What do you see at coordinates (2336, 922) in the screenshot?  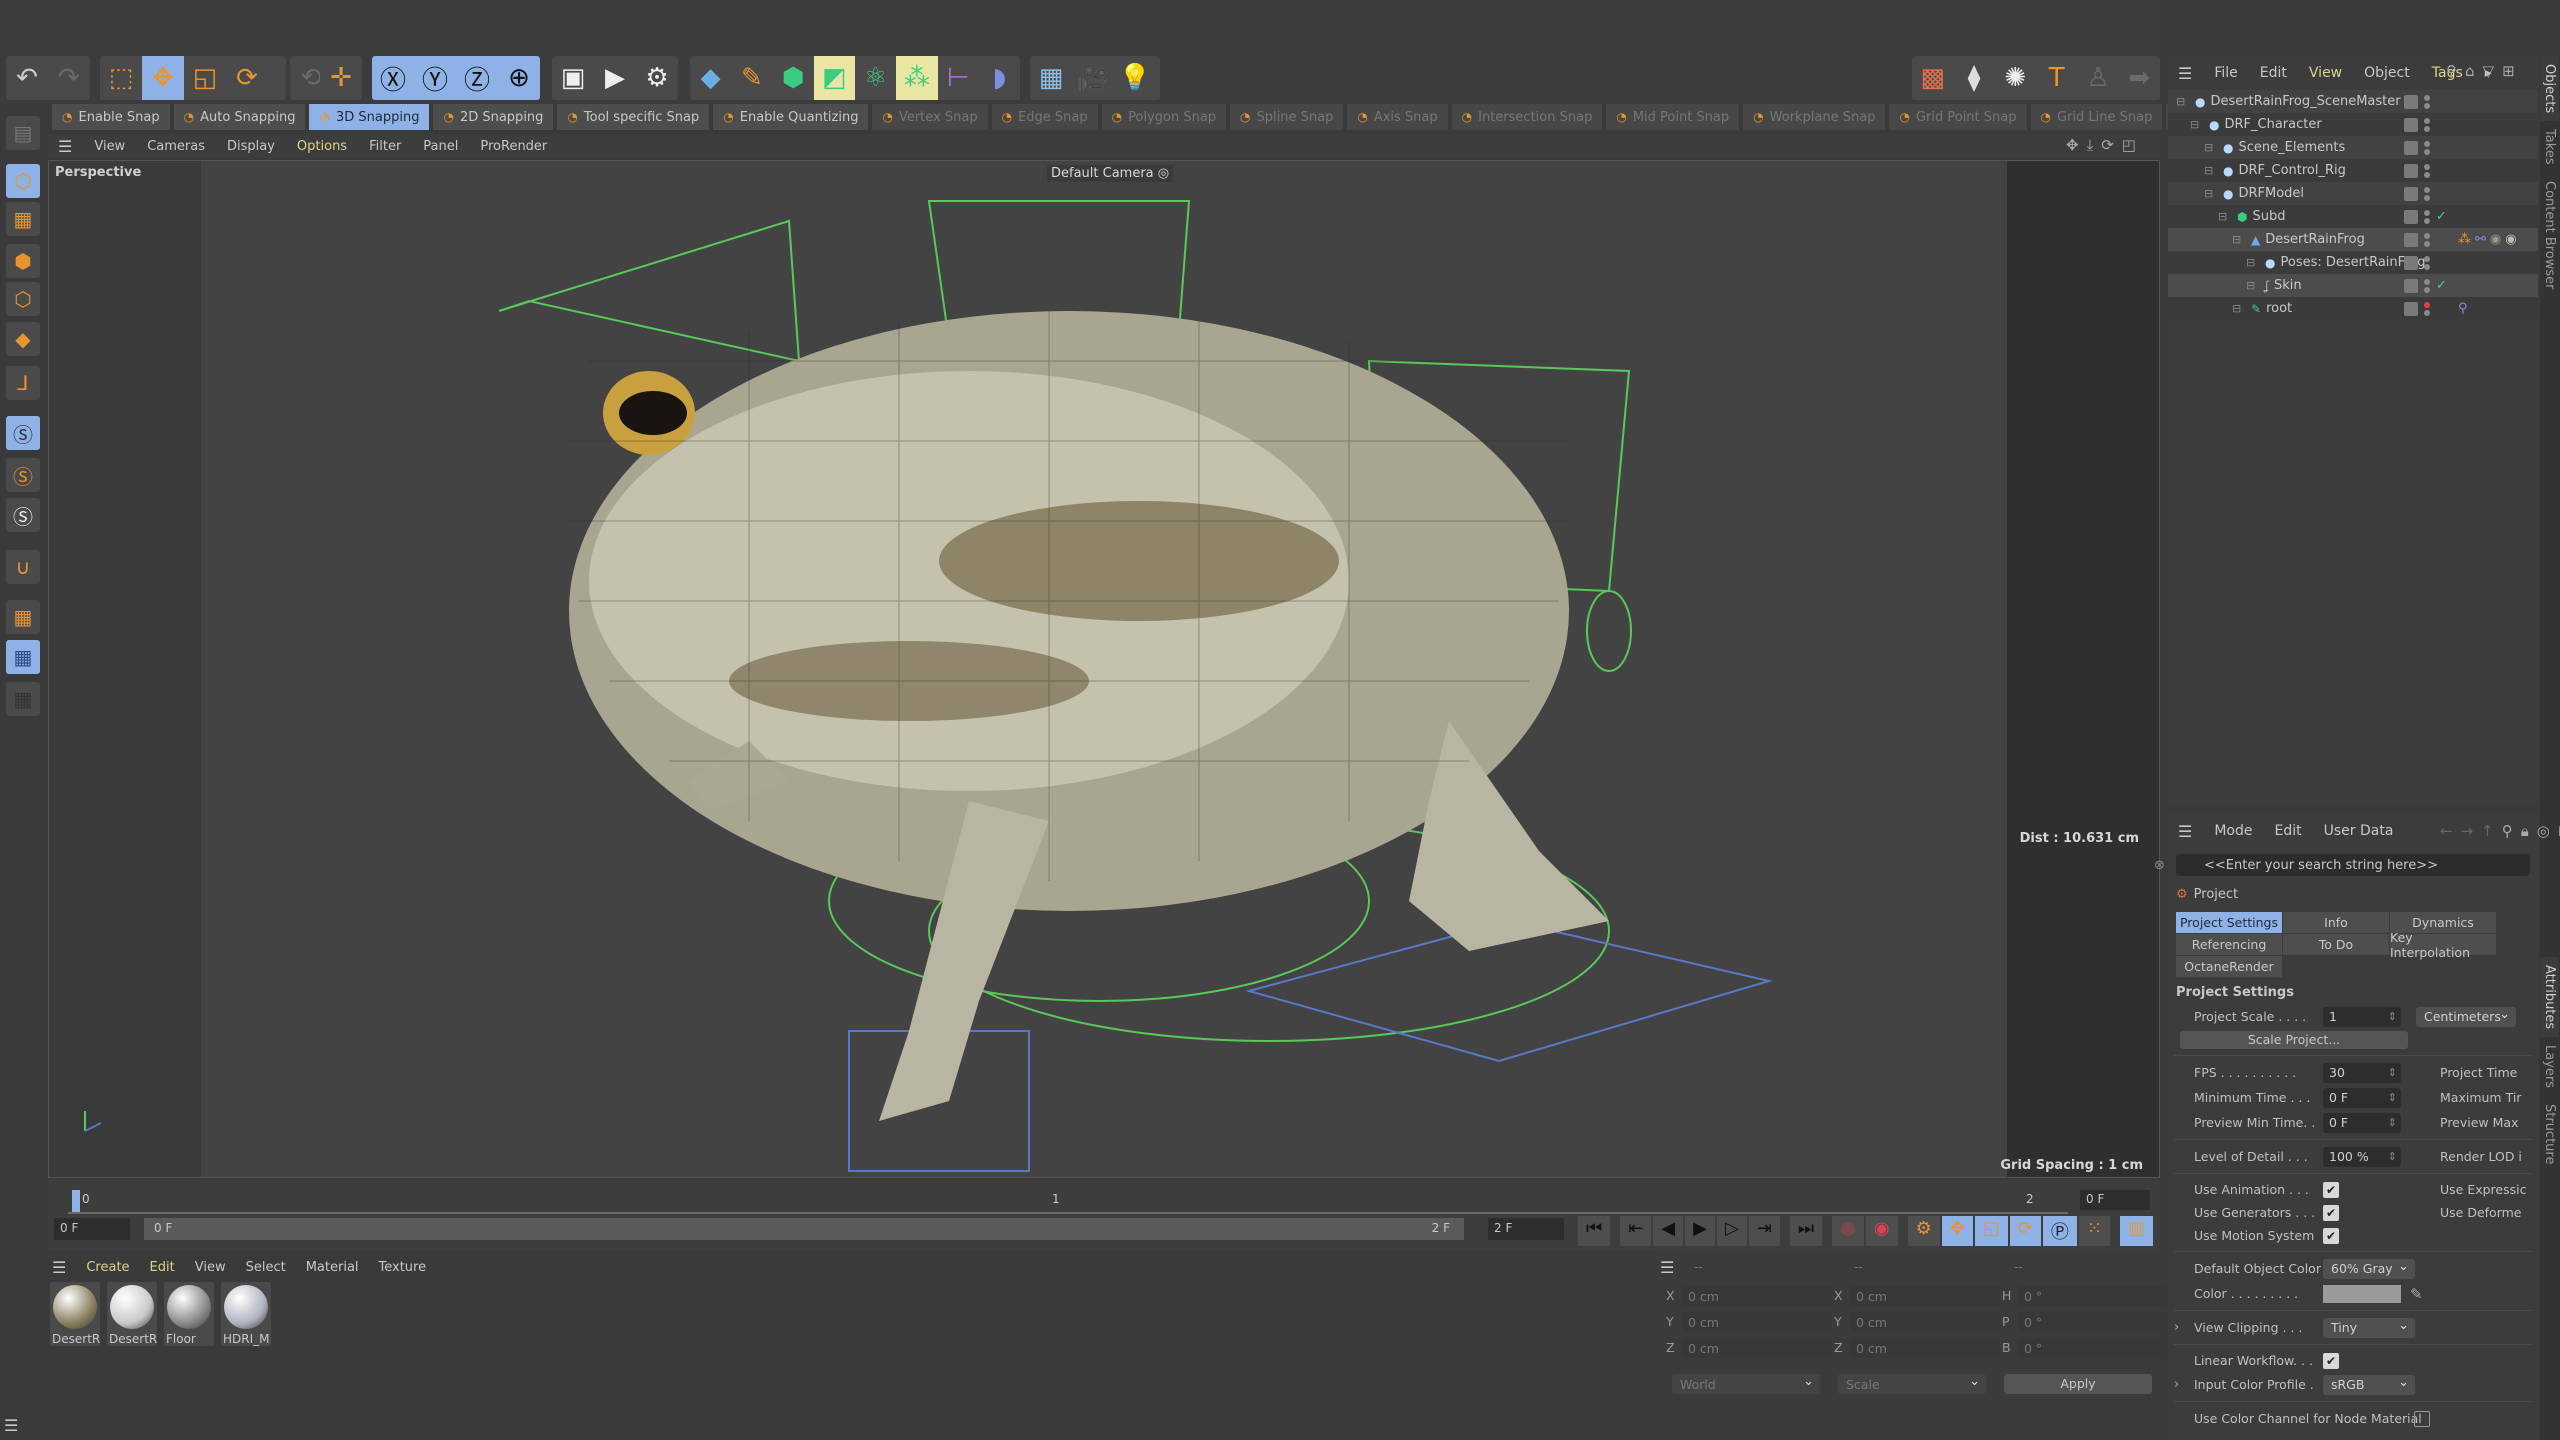 I see `tab-info: Info` at bounding box center [2336, 922].